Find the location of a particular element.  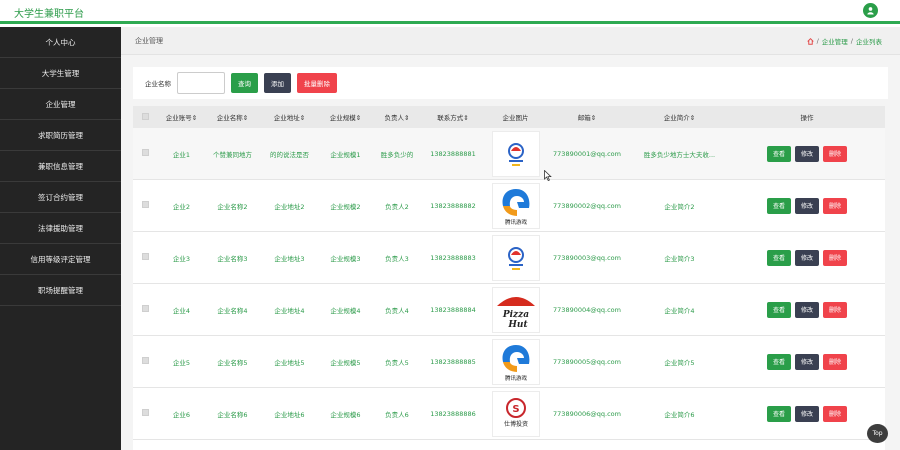

sidebar-item-workplace-reminders: 职场提醒管理 is located at coordinates (60, 290).